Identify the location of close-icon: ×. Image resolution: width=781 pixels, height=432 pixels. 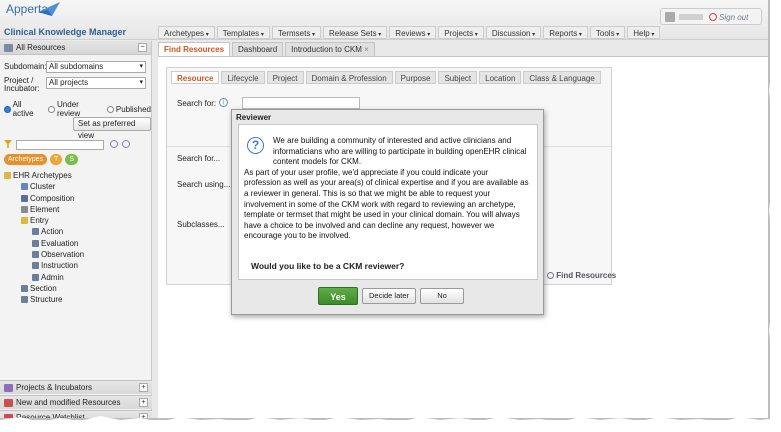
(365, 49).